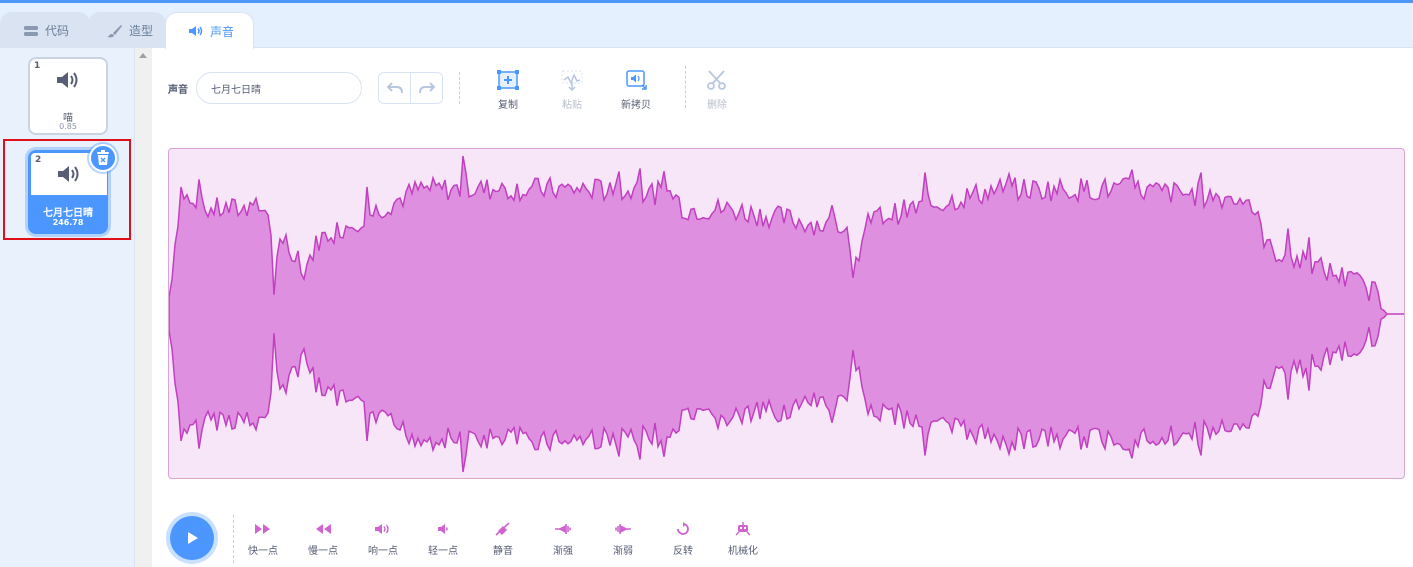 Image resolution: width=1413 pixels, height=567 pixels. Describe the element at coordinates (636, 80) in the screenshot. I see `copy-to-new-icon` at that location.